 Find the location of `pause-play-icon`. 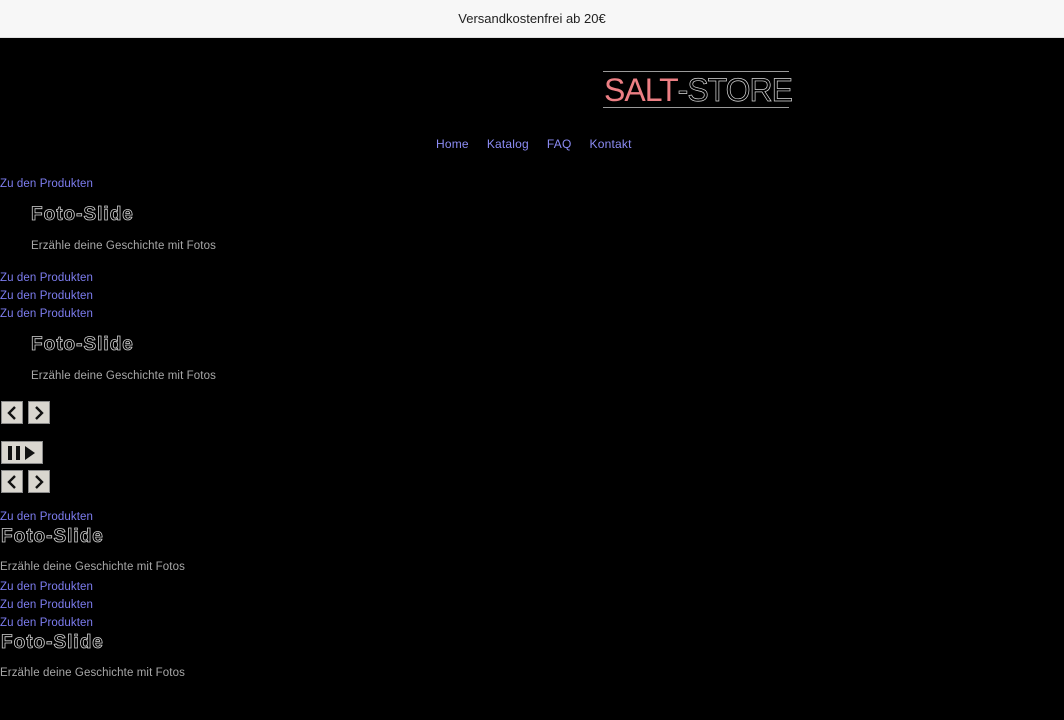

pause-play-icon is located at coordinates (22, 453).